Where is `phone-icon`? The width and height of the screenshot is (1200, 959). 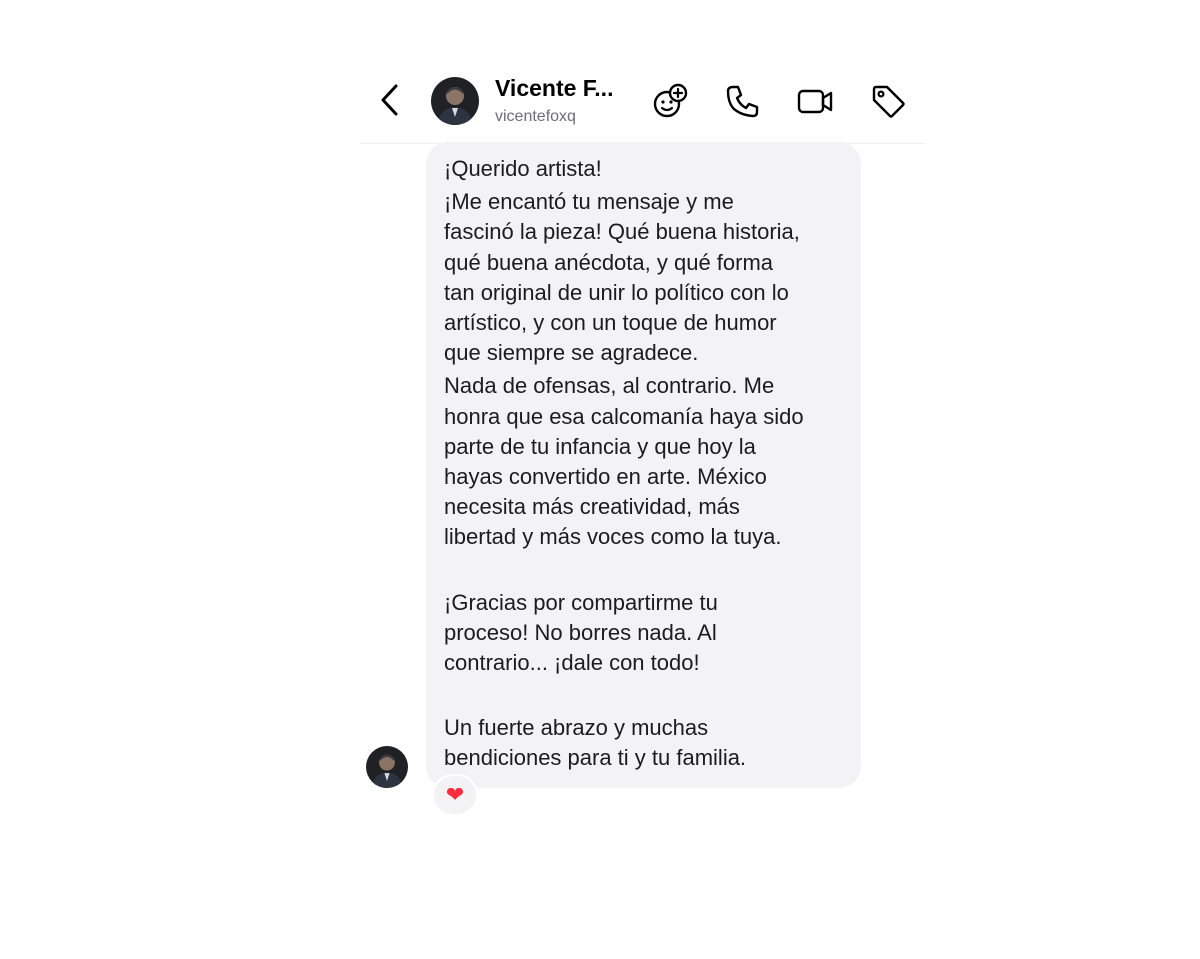 phone-icon is located at coordinates (742, 101).